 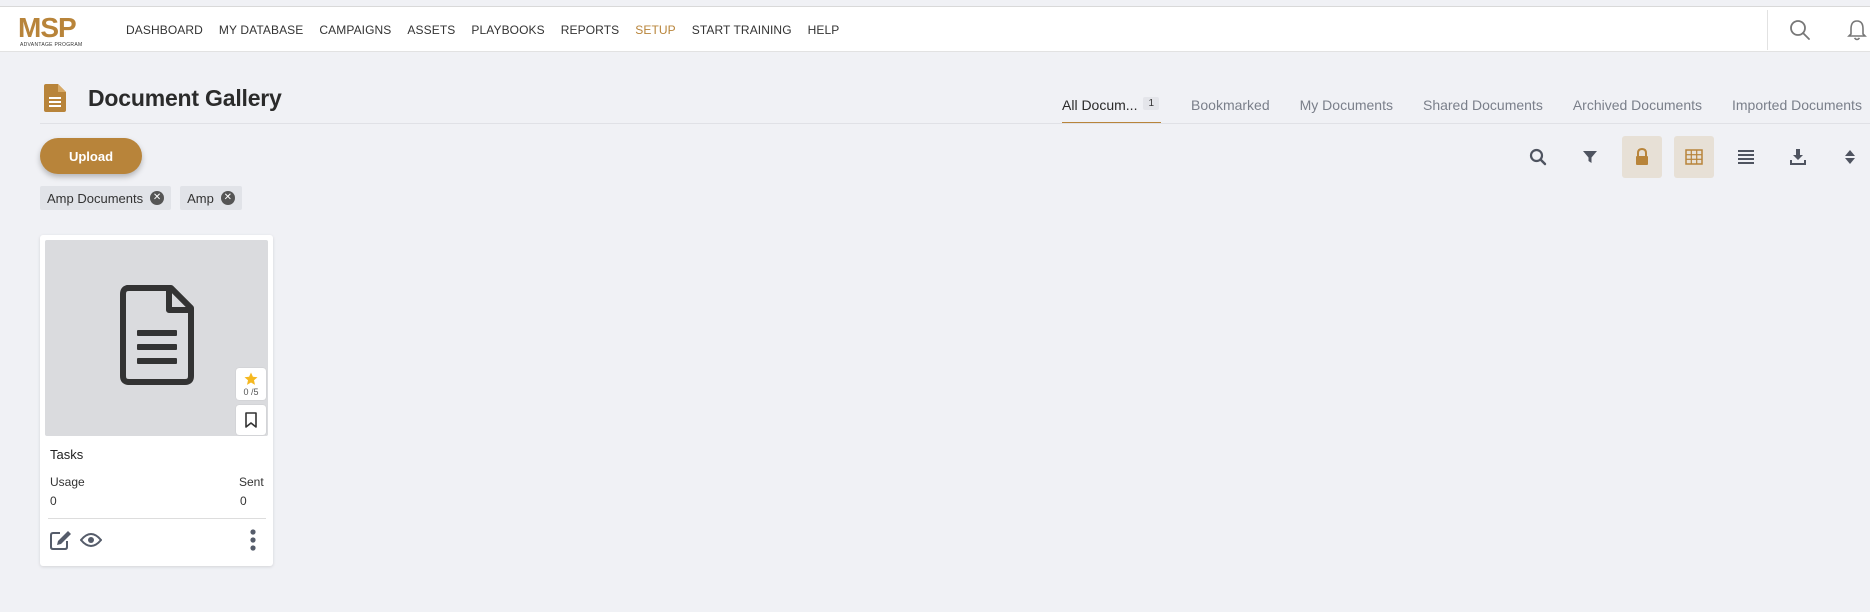 I want to click on filter-chip-label: Amp Documents, so click(x=95, y=198).